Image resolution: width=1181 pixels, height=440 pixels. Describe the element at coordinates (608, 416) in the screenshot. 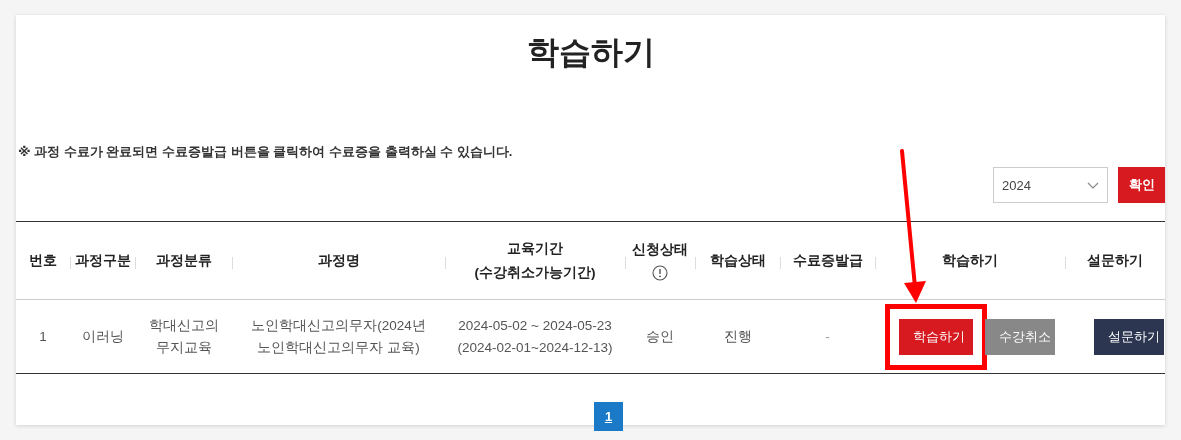

I see `page-button: 1` at that location.